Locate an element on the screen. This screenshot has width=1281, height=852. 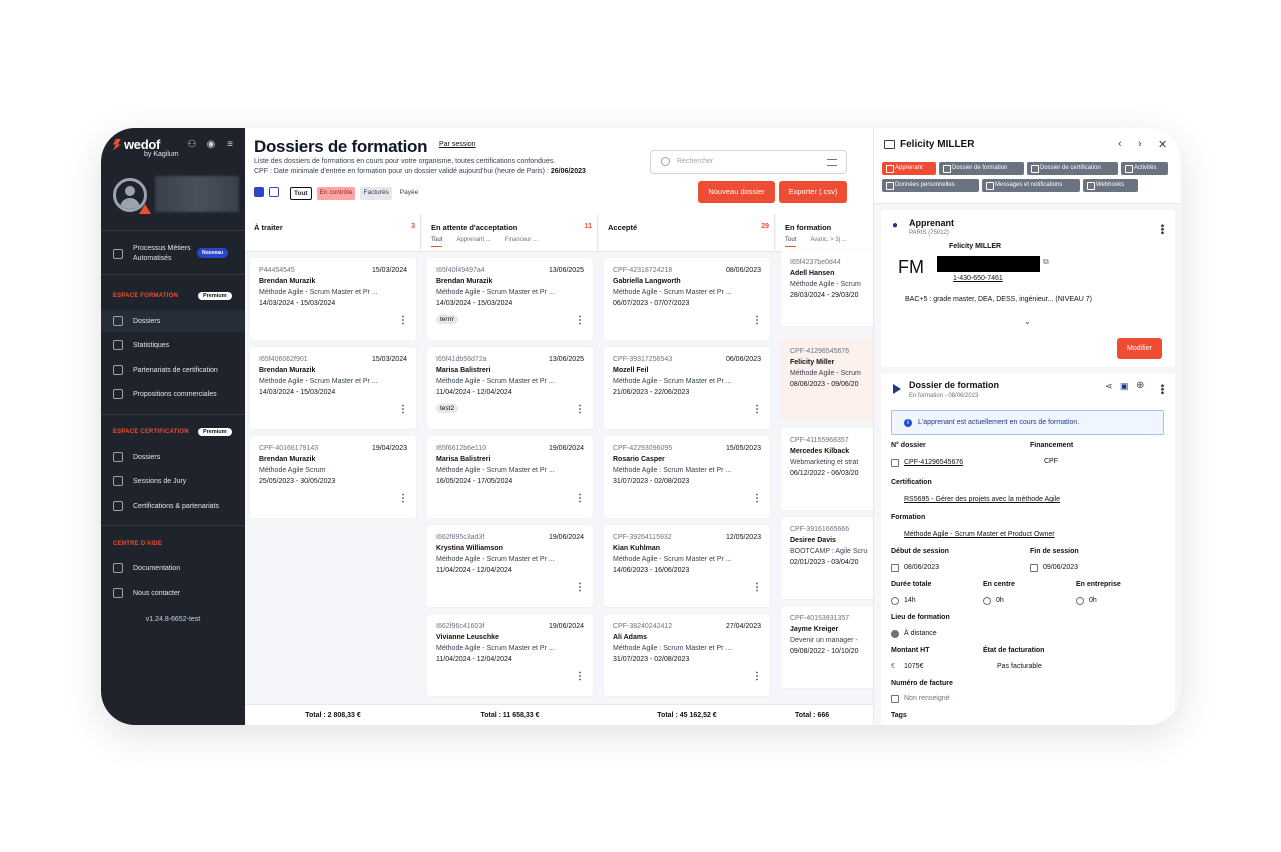
chevron-down-icon: ⌄ is located at coordinates (1027, 321).